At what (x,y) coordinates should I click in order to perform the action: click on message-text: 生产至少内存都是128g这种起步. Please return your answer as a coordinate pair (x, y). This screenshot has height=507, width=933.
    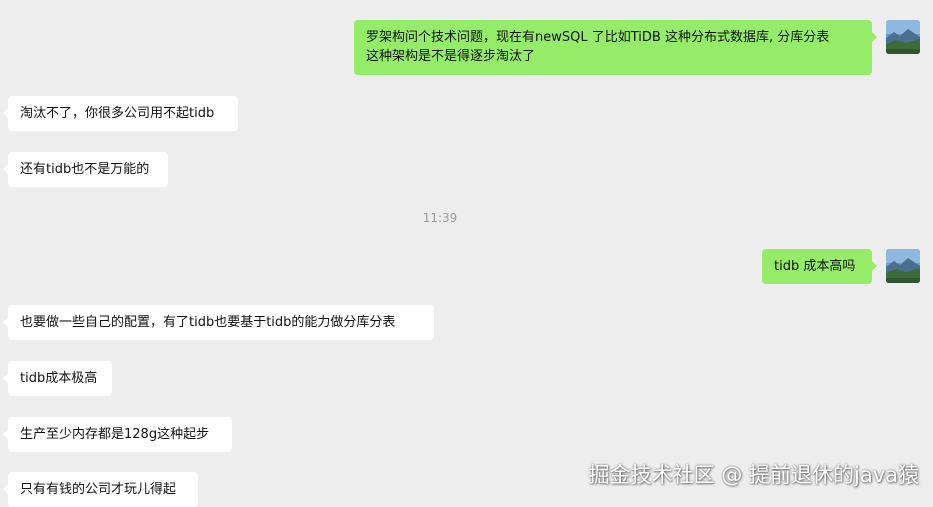
    Looking at the image, I should click on (115, 434).